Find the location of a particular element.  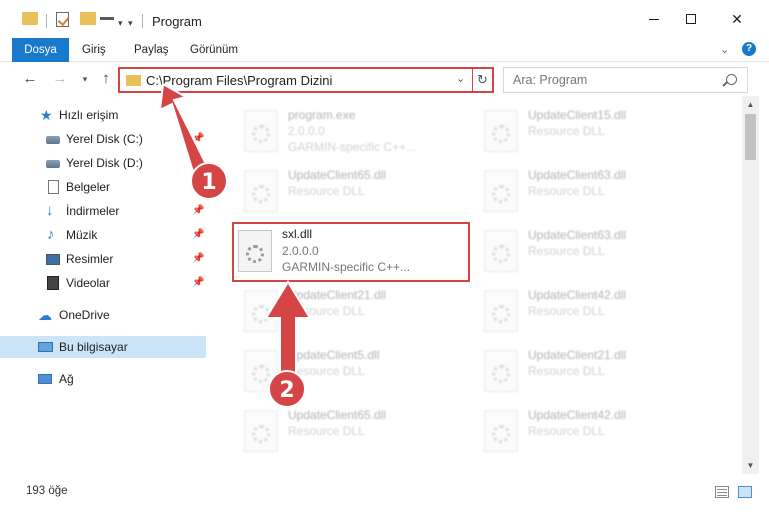

window-title: Program is located at coordinates (177, 21).